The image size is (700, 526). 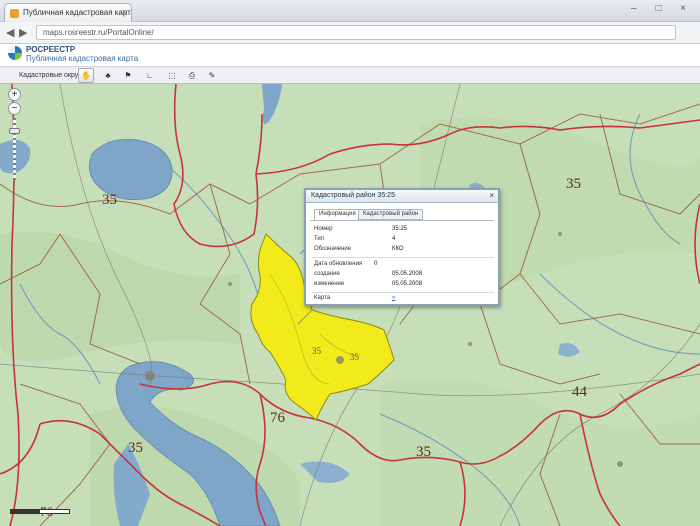 I want to click on popup-close-icon: ×, so click(x=491, y=195).